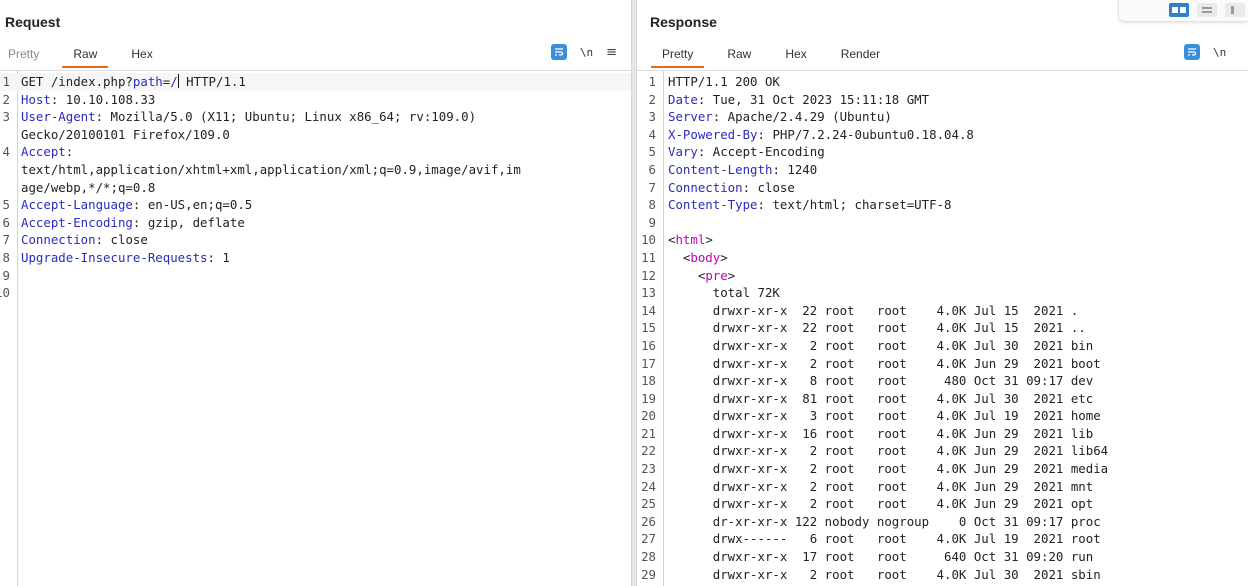  What do you see at coordinates (315, 258) in the screenshot?
I see `request-code-line: 8 Upgrade-Insecure-Requests: 1` at bounding box center [315, 258].